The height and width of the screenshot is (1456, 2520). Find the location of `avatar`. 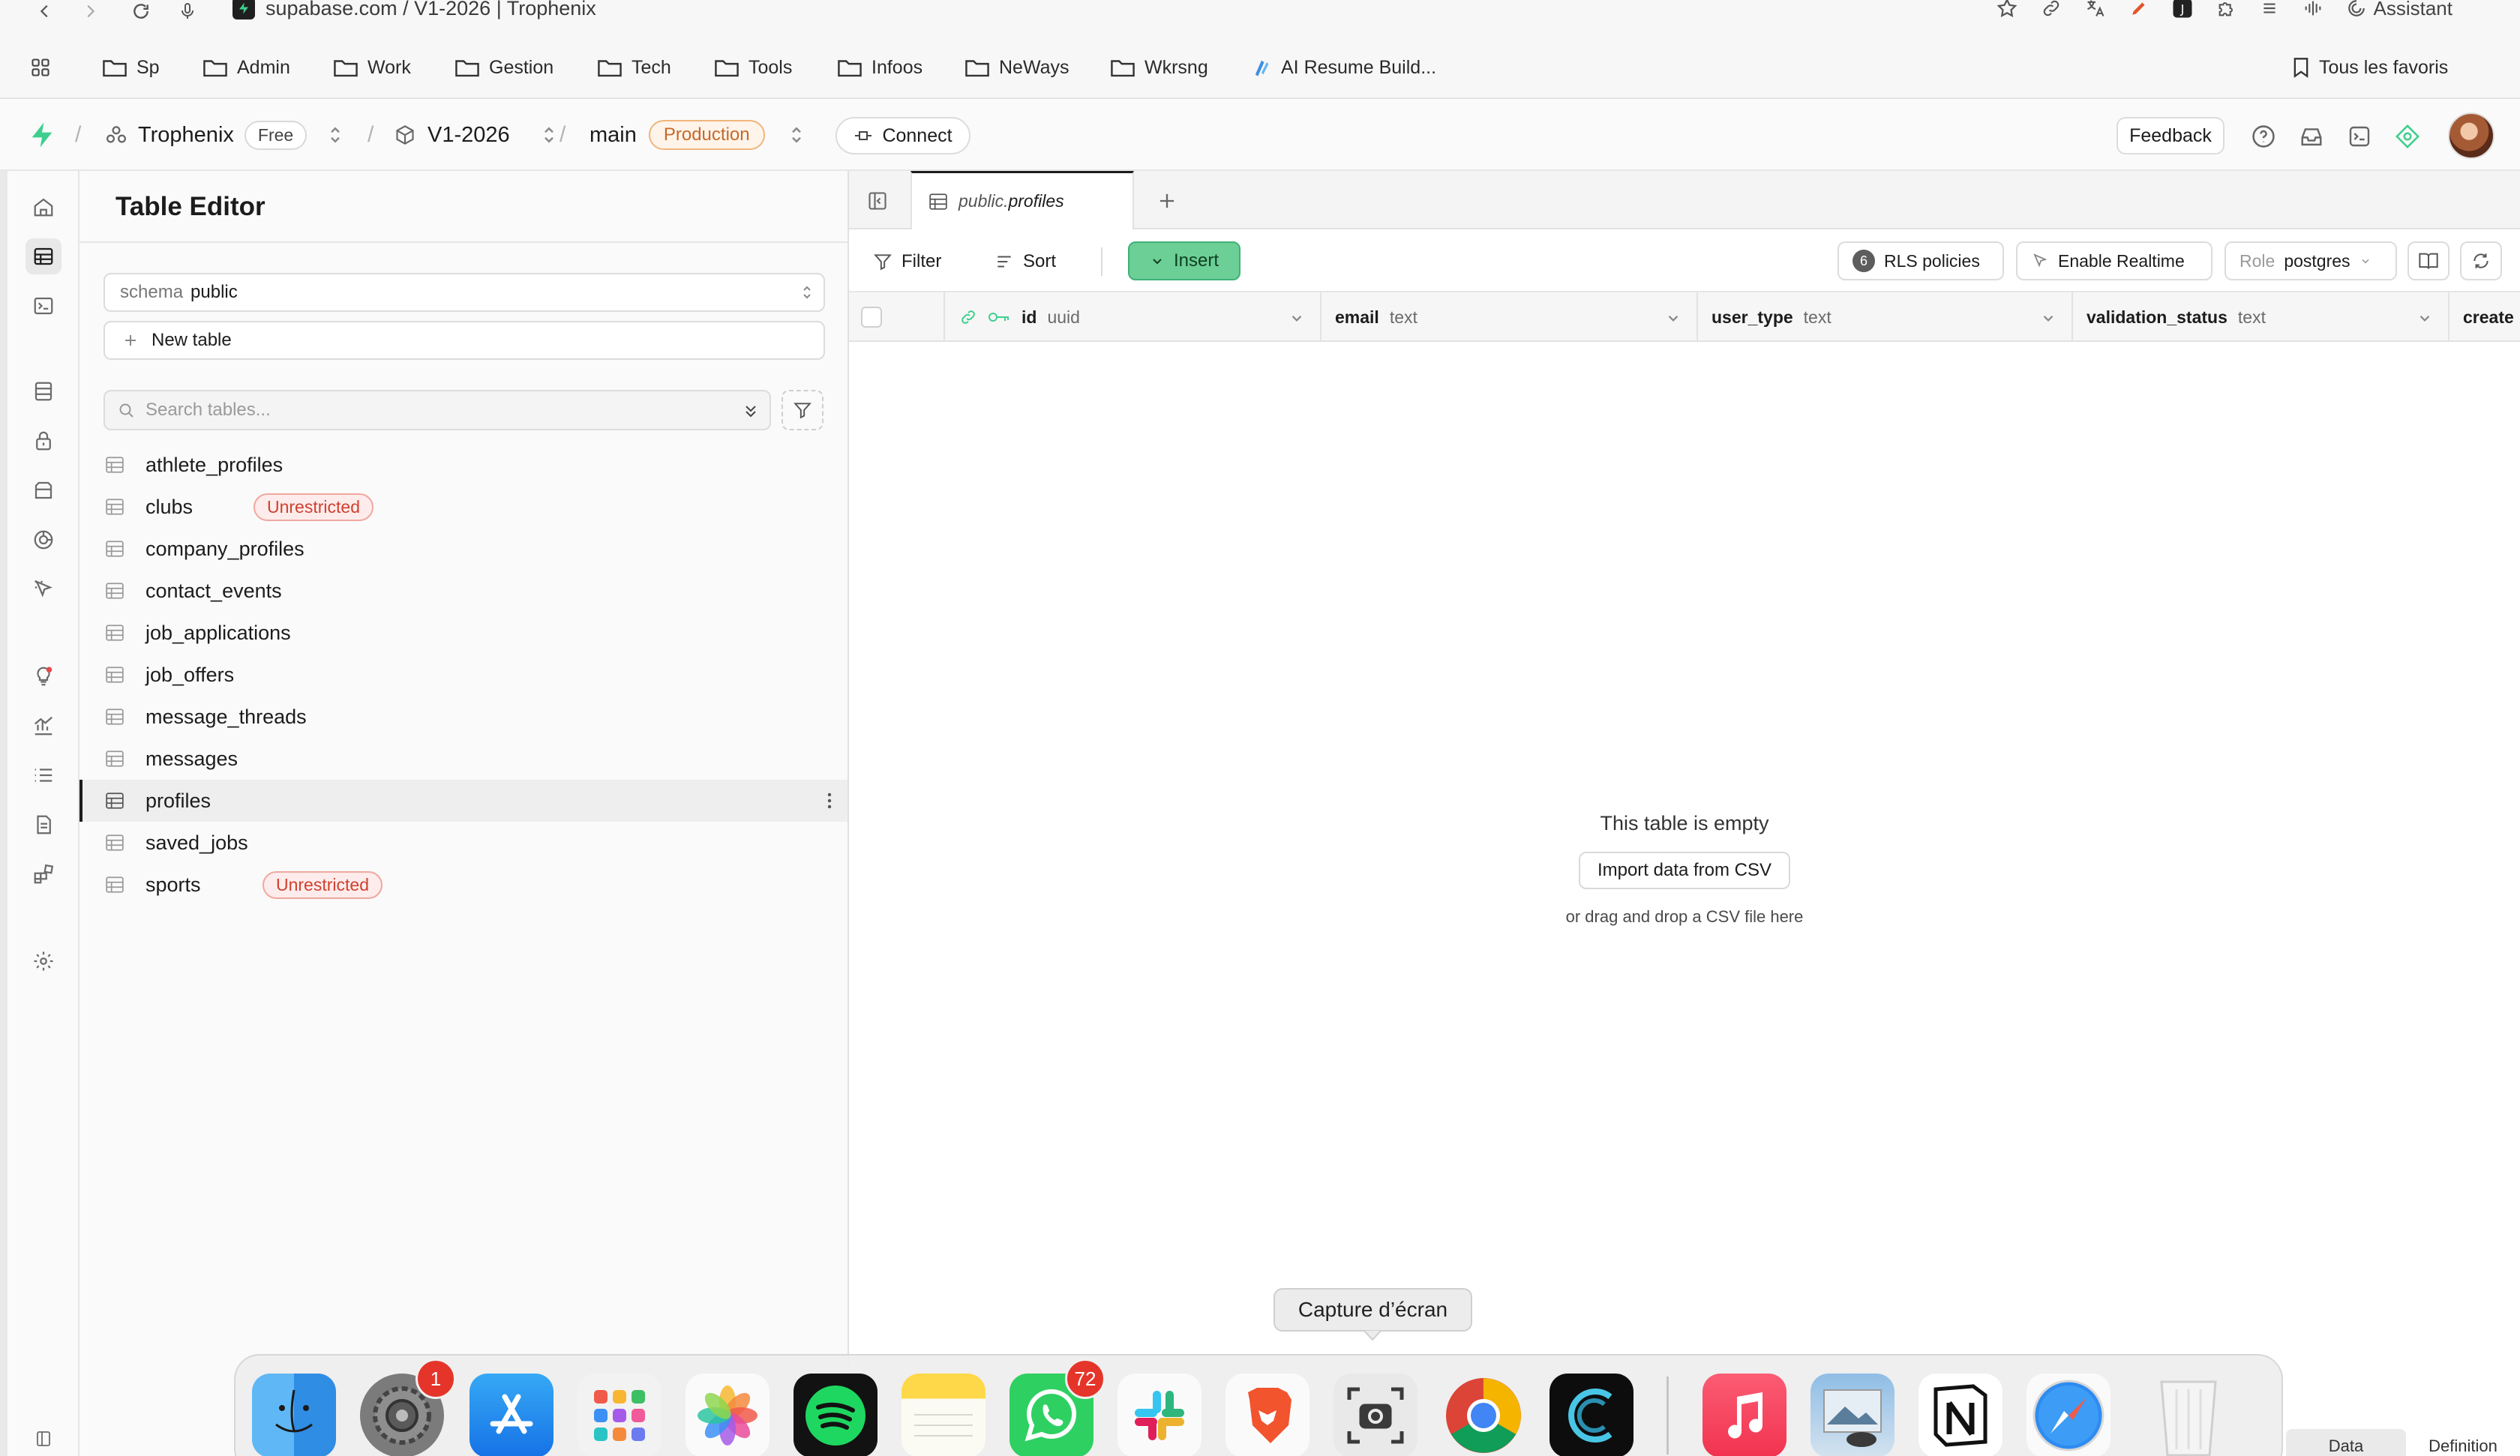

avatar is located at coordinates (2471, 135).